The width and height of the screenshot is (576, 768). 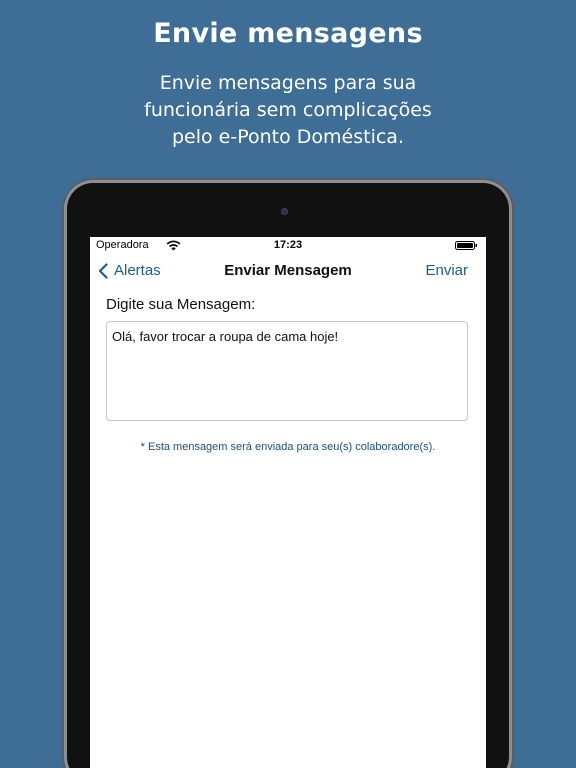 I want to click on status-bar: Operadora 17:23, so click(x=288, y=245).